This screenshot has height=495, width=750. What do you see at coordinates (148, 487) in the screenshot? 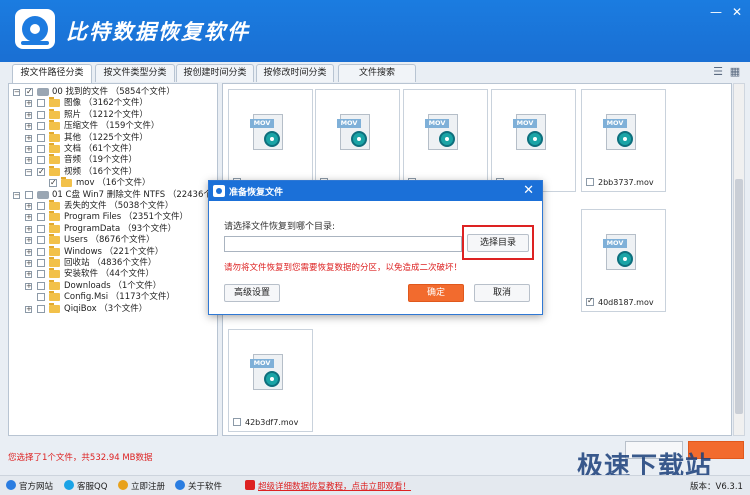
I see `register-label: 立即注册` at bounding box center [148, 487].